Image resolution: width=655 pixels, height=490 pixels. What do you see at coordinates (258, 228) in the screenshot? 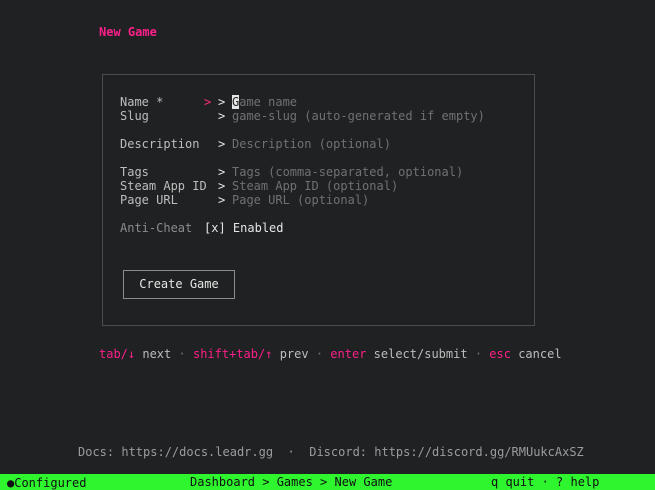
I see `anti-cheat-value: Enabled` at bounding box center [258, 228].